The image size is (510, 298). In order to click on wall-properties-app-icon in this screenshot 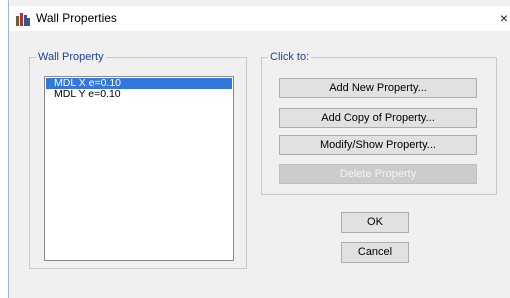, I will do `click(23, 19)`.